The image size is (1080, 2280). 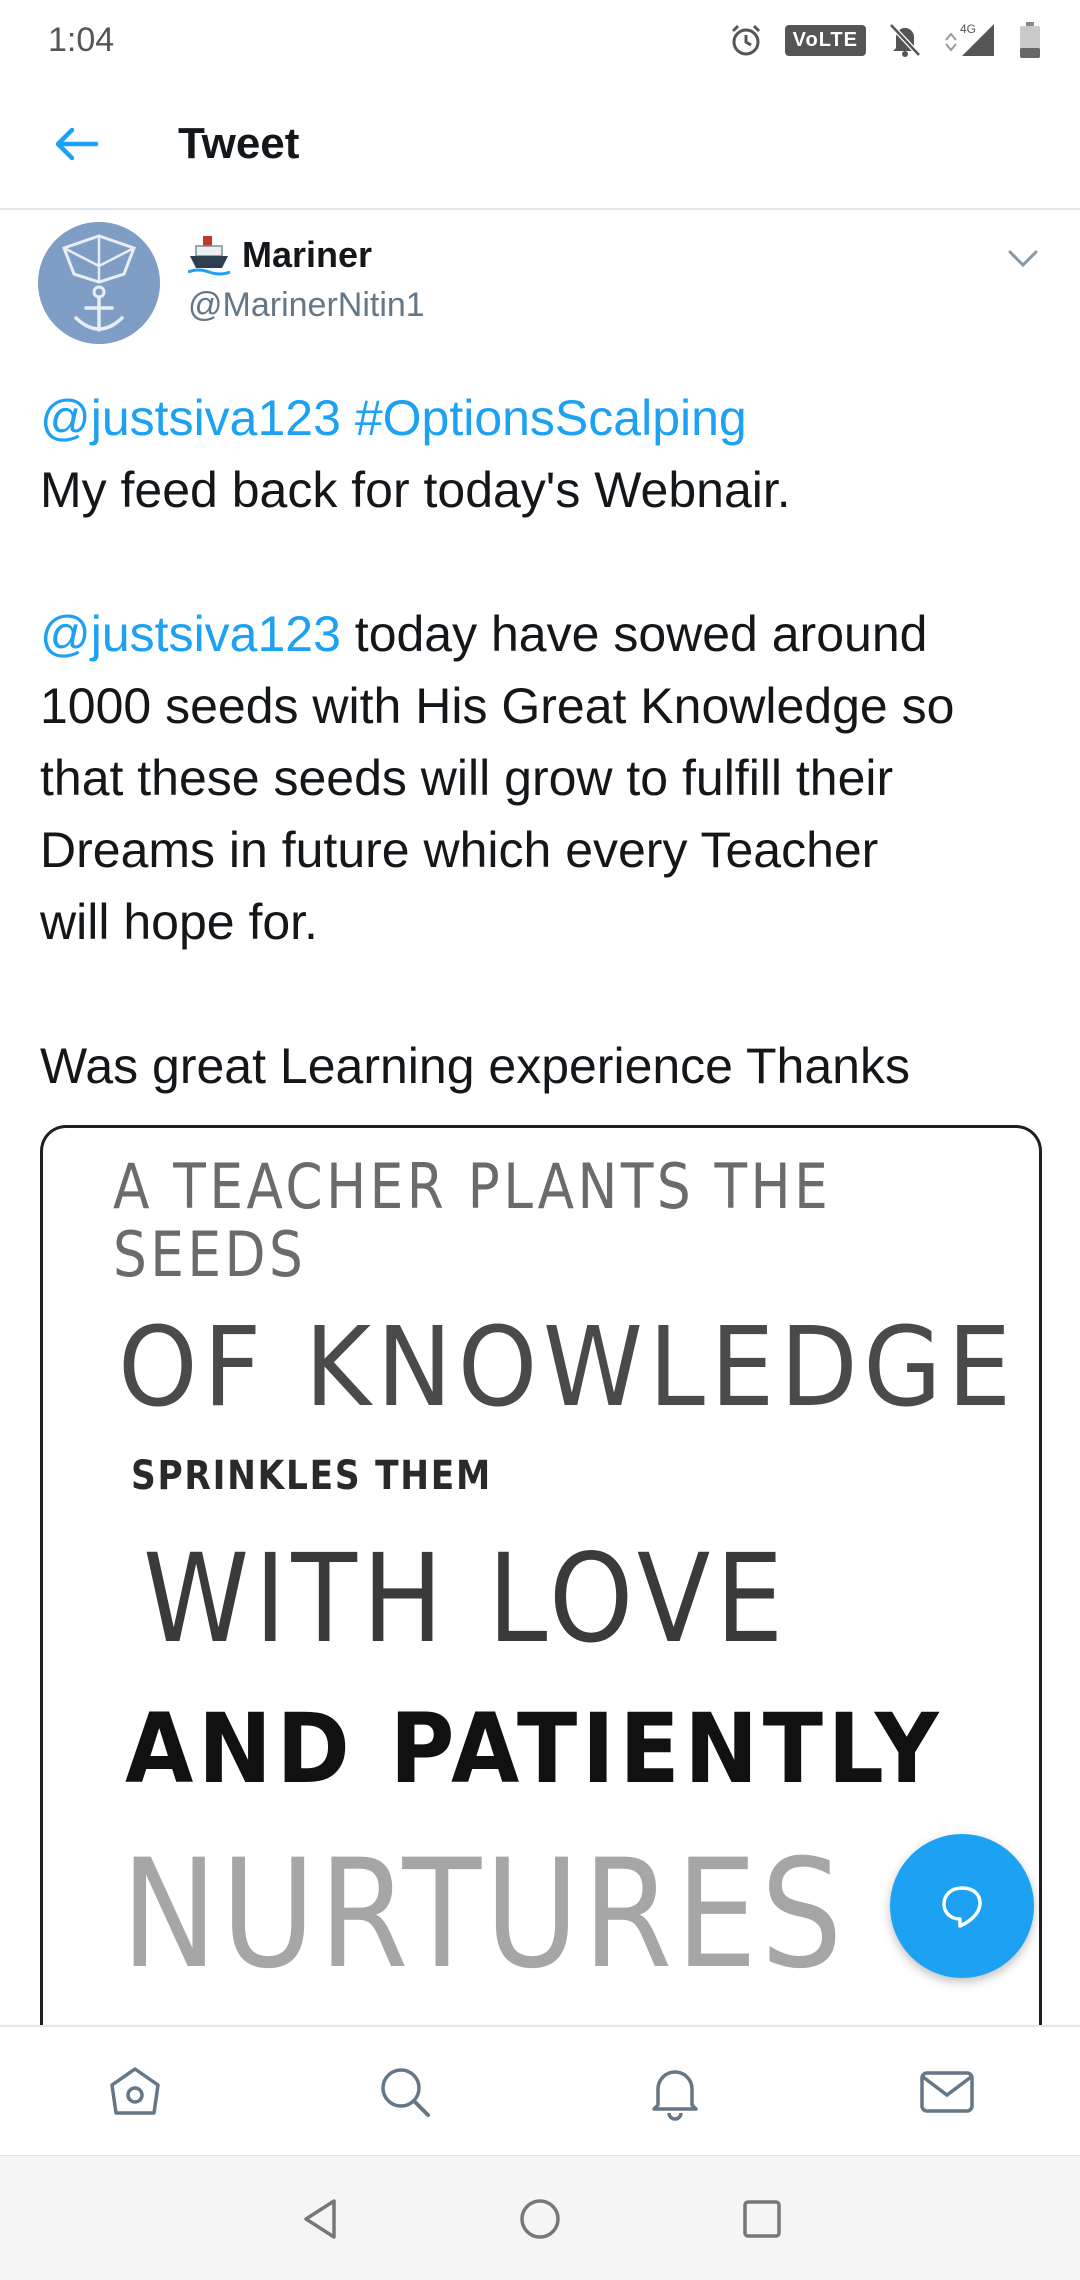 I want to click on nav-home, so click(x=135, y=2092).